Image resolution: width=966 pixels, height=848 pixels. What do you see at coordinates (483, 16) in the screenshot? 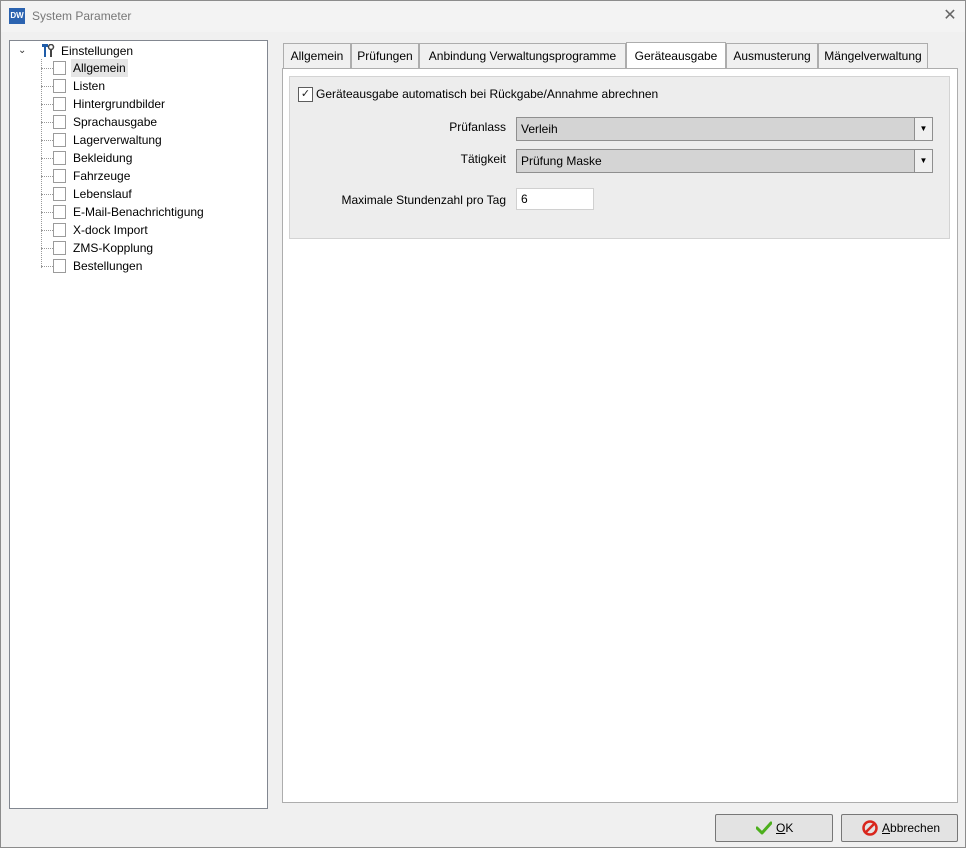
I see `title-bar: DW System Parameter ✕` at bounding box center [483, 16].